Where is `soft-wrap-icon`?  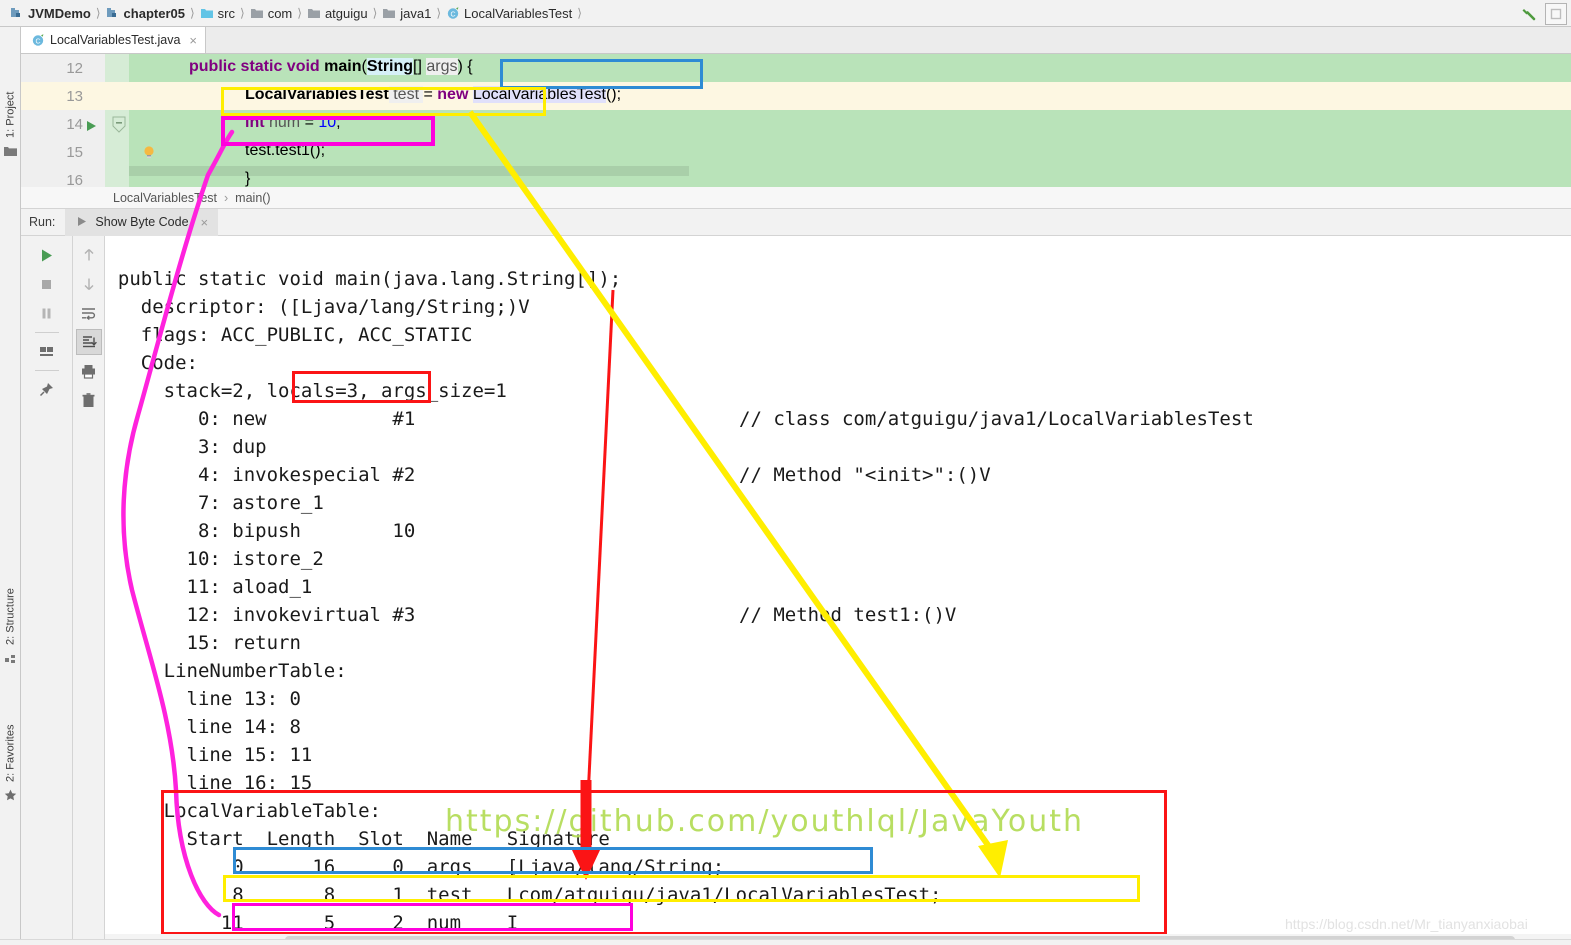
soft-wrap-icon is located at coordinates (89, 313).